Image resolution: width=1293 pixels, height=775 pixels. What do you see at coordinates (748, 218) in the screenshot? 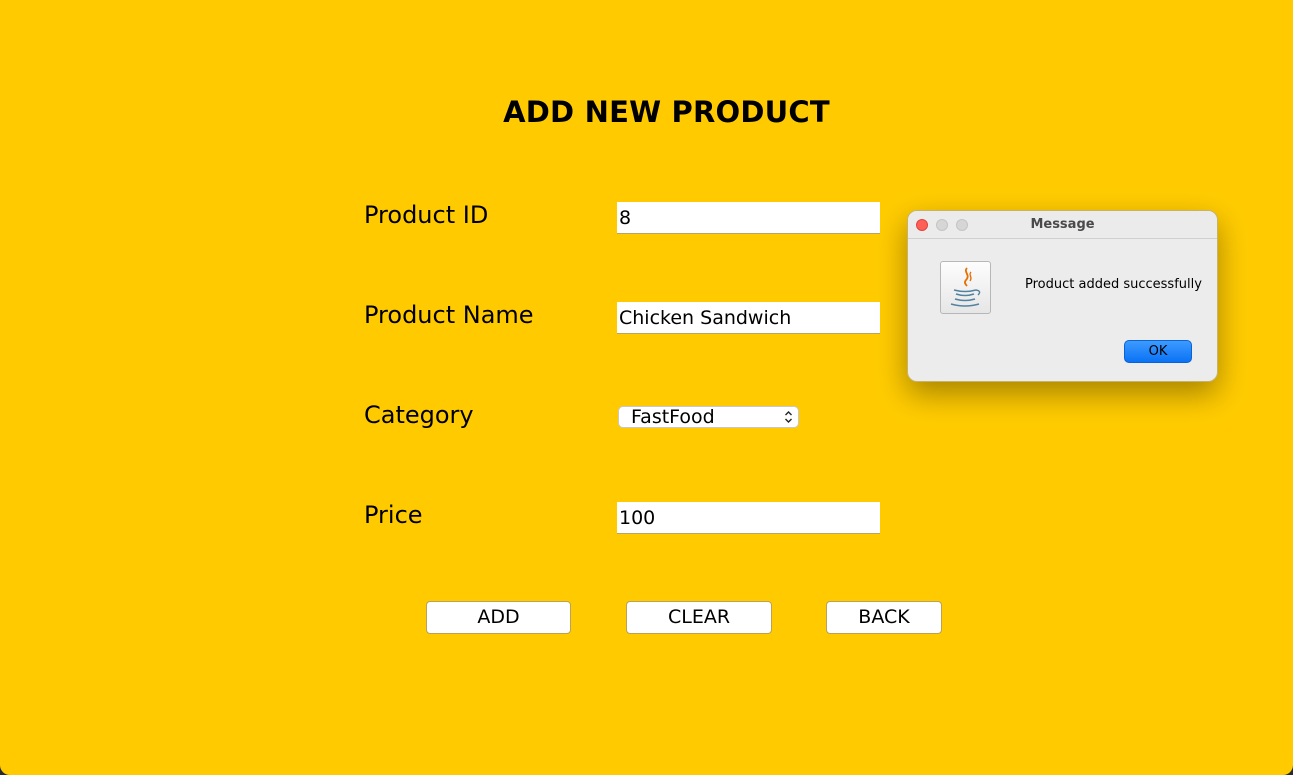
I see `product-id-input: 8` at bounding box center [748, 218].